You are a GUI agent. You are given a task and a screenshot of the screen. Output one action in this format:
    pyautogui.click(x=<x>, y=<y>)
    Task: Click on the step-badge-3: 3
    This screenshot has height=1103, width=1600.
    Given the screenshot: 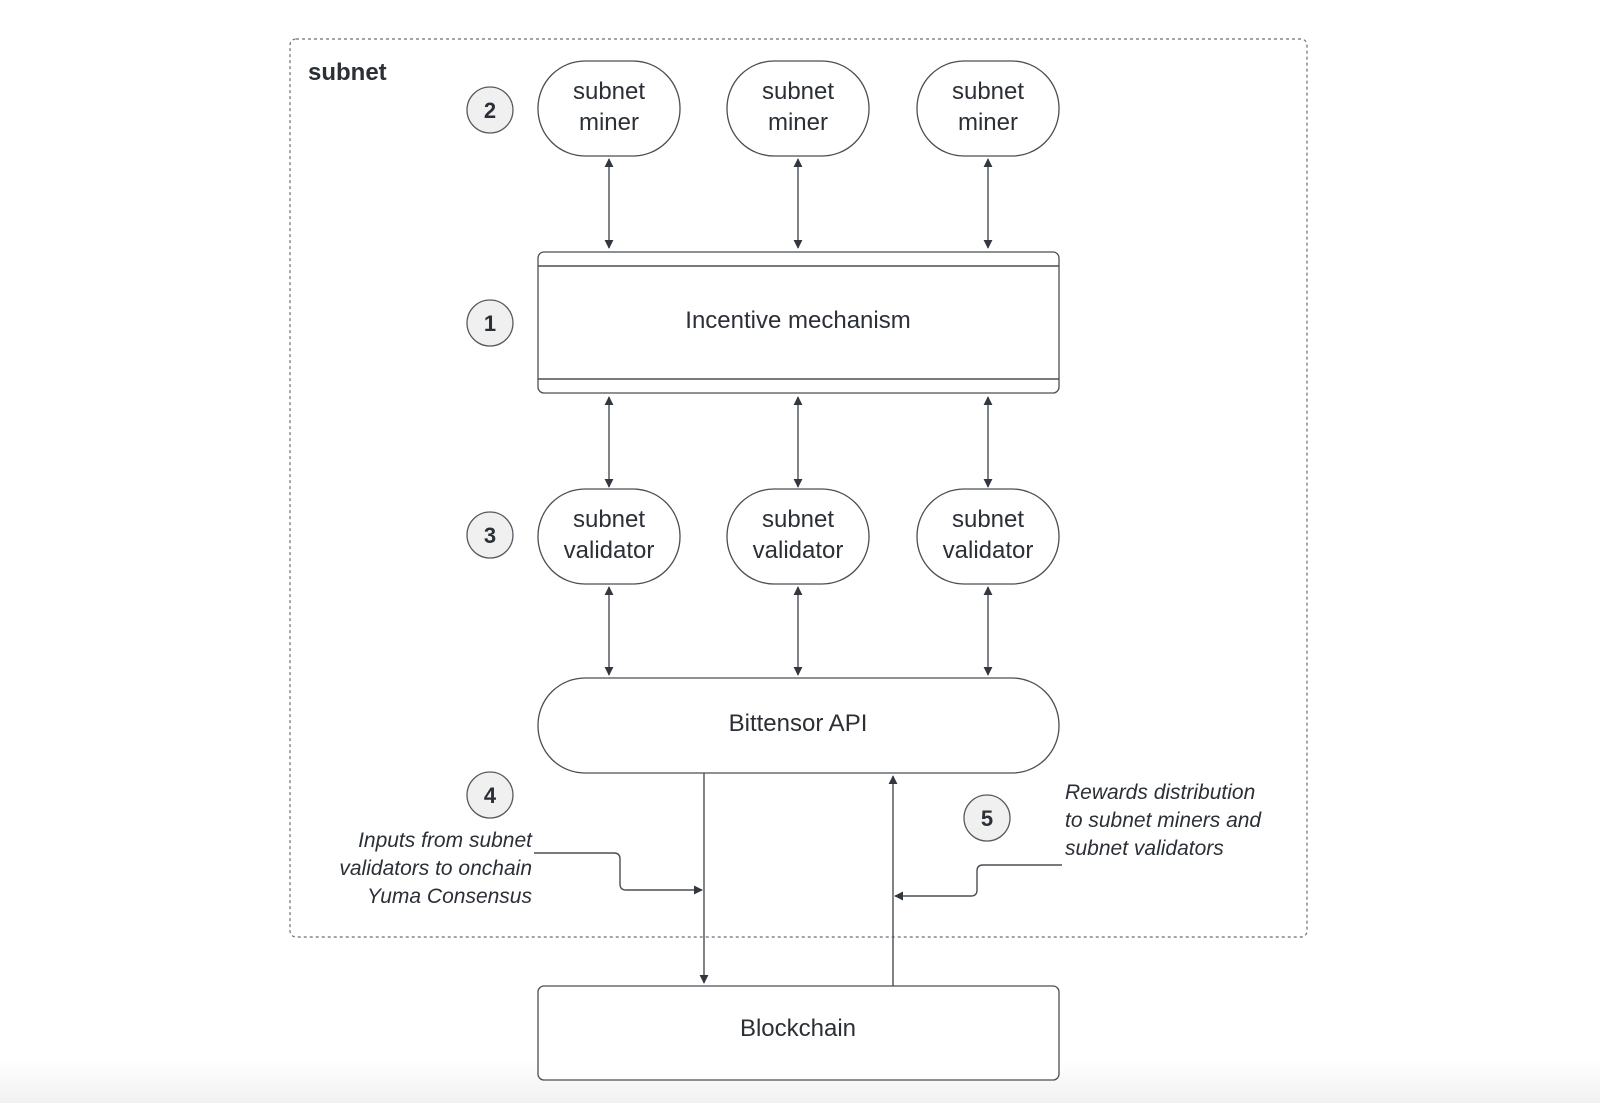 What is the action you would take?
    pyautogui.click(x=490, y=535)
    